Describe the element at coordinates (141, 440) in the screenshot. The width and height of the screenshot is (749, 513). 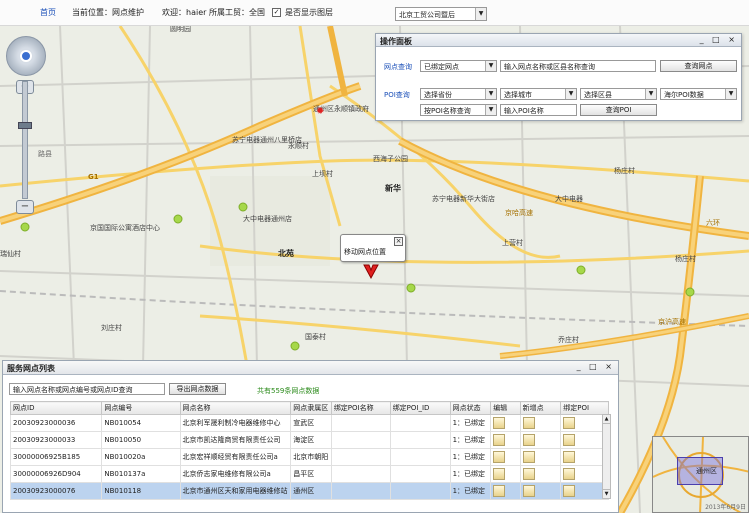
I see `outlet-code: NB010050` at that location.